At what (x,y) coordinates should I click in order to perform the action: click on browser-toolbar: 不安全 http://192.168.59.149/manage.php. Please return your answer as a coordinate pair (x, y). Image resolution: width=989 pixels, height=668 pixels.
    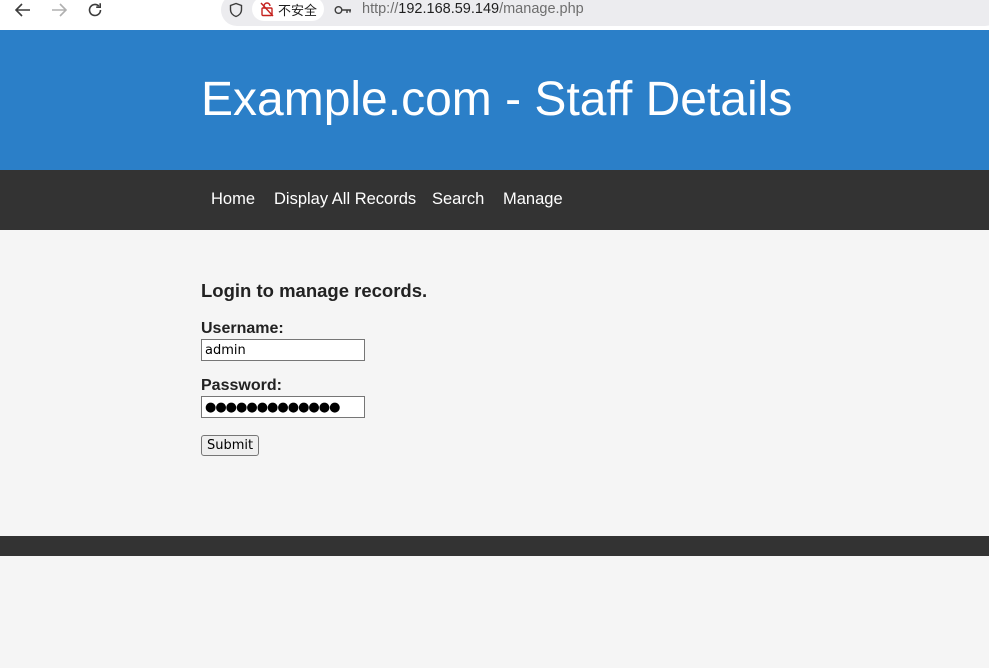
    Looking at the image, I should click on (494, 15).